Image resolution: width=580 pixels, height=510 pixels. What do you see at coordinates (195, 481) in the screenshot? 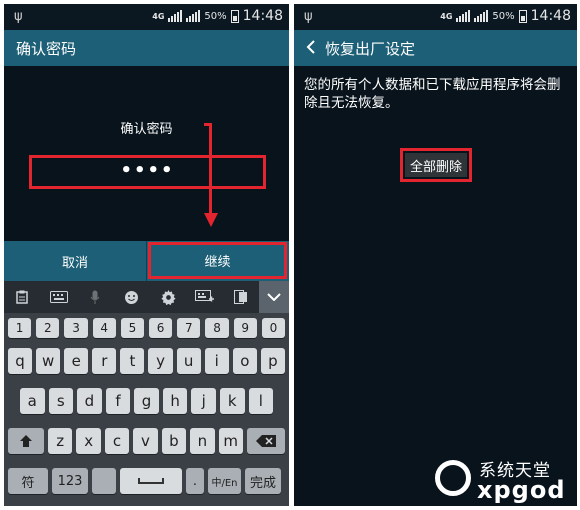
I see `period-key: .` at bounding box center [195, 481].